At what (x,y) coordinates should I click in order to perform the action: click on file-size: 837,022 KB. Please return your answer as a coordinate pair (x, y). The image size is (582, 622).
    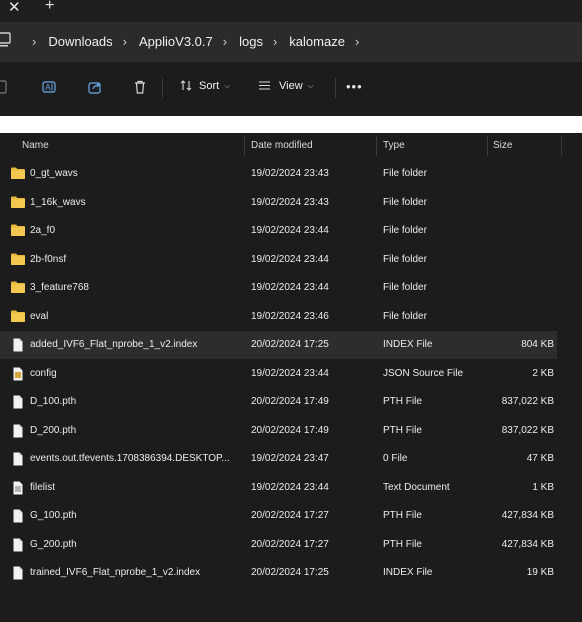
    Looking at the image, I should click on (527, 430).